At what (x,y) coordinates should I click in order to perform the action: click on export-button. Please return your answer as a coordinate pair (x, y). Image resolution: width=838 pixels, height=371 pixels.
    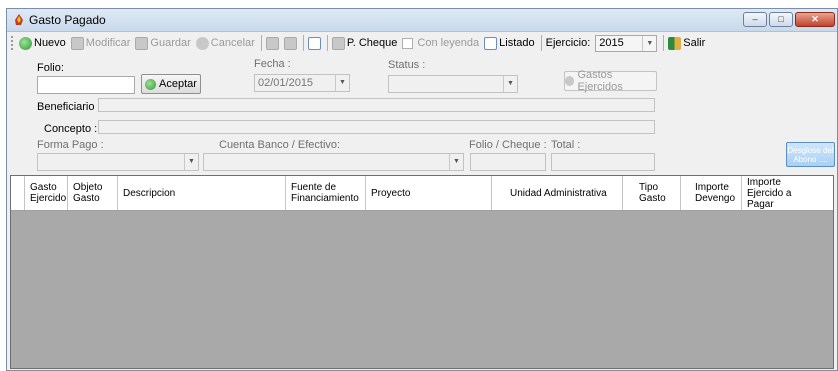
    Looking at the image, I should click on (272, 43).